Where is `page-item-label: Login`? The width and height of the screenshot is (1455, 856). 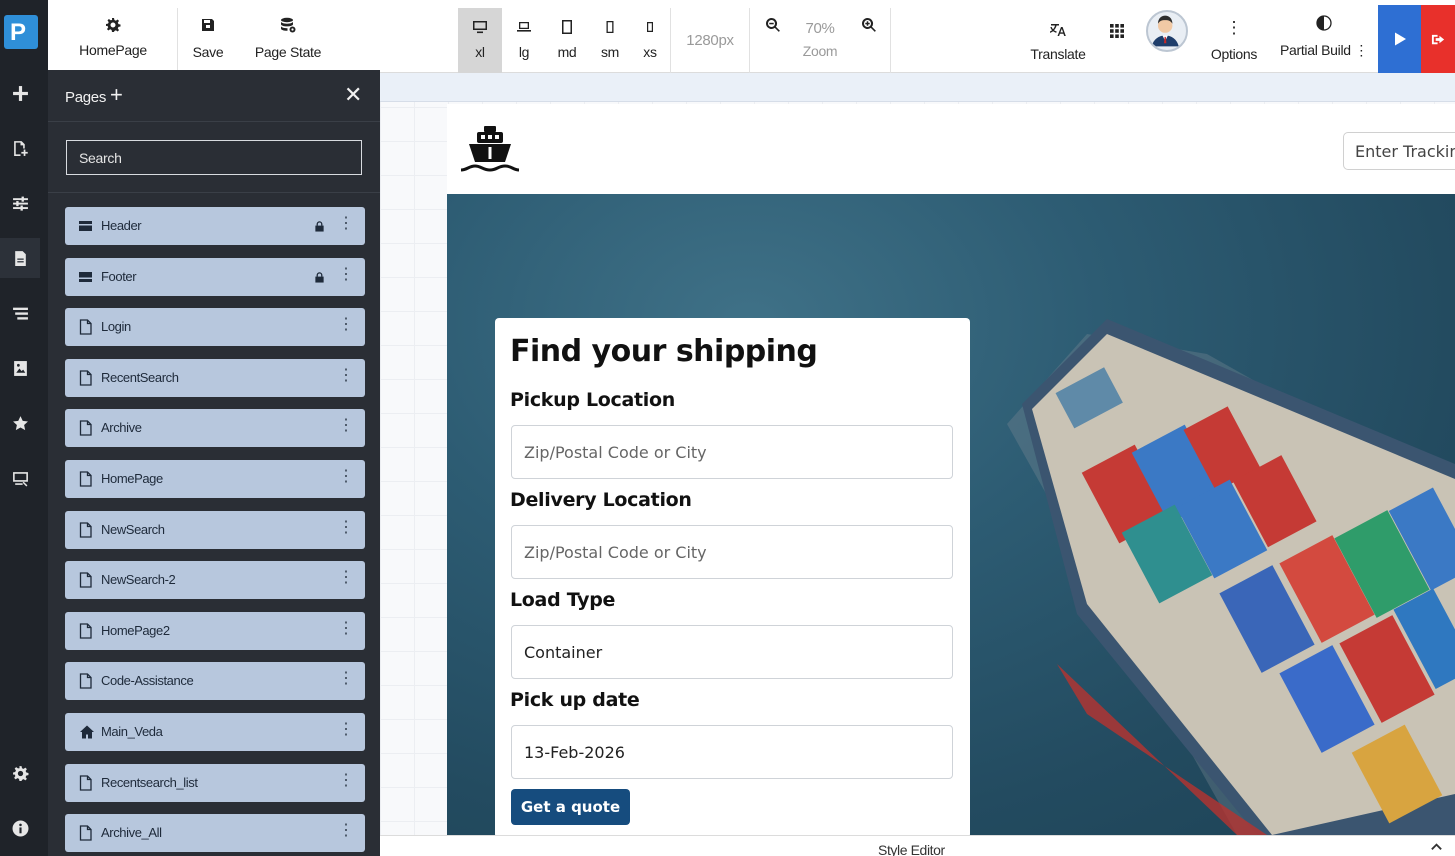 page-item-label: Login is located at coordinates (116, 327).